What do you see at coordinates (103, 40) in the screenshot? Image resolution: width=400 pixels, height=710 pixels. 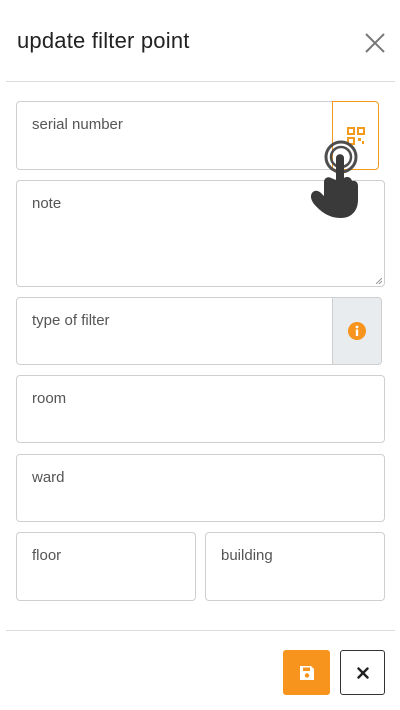 I see `page-title: update filter point` at bounding box center [103, 40].